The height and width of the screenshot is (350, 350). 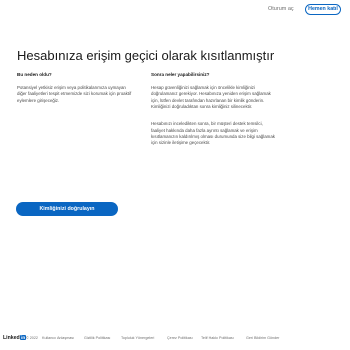 What do you see at coordinates (262, 338) in the screenshot?
I see `footer-link-send-feedback: Geri Bildirim Gönder` at bounding box center [262, 338].